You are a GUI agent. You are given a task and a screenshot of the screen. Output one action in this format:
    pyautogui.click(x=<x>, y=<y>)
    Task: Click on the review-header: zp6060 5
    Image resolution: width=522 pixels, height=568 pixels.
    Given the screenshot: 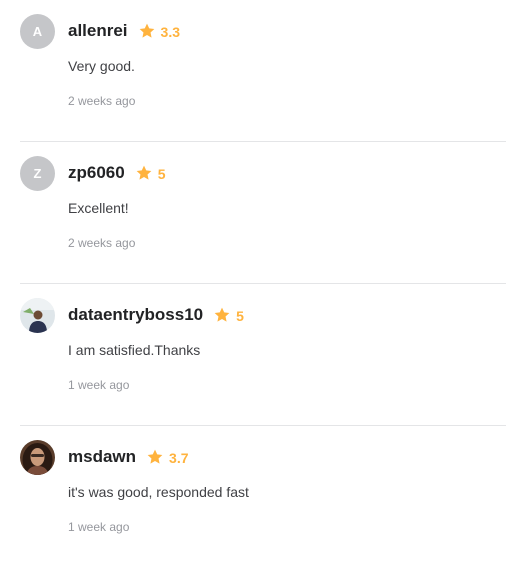 What is the action you would take?
    pyautogui.click(x=117, y=173)
    